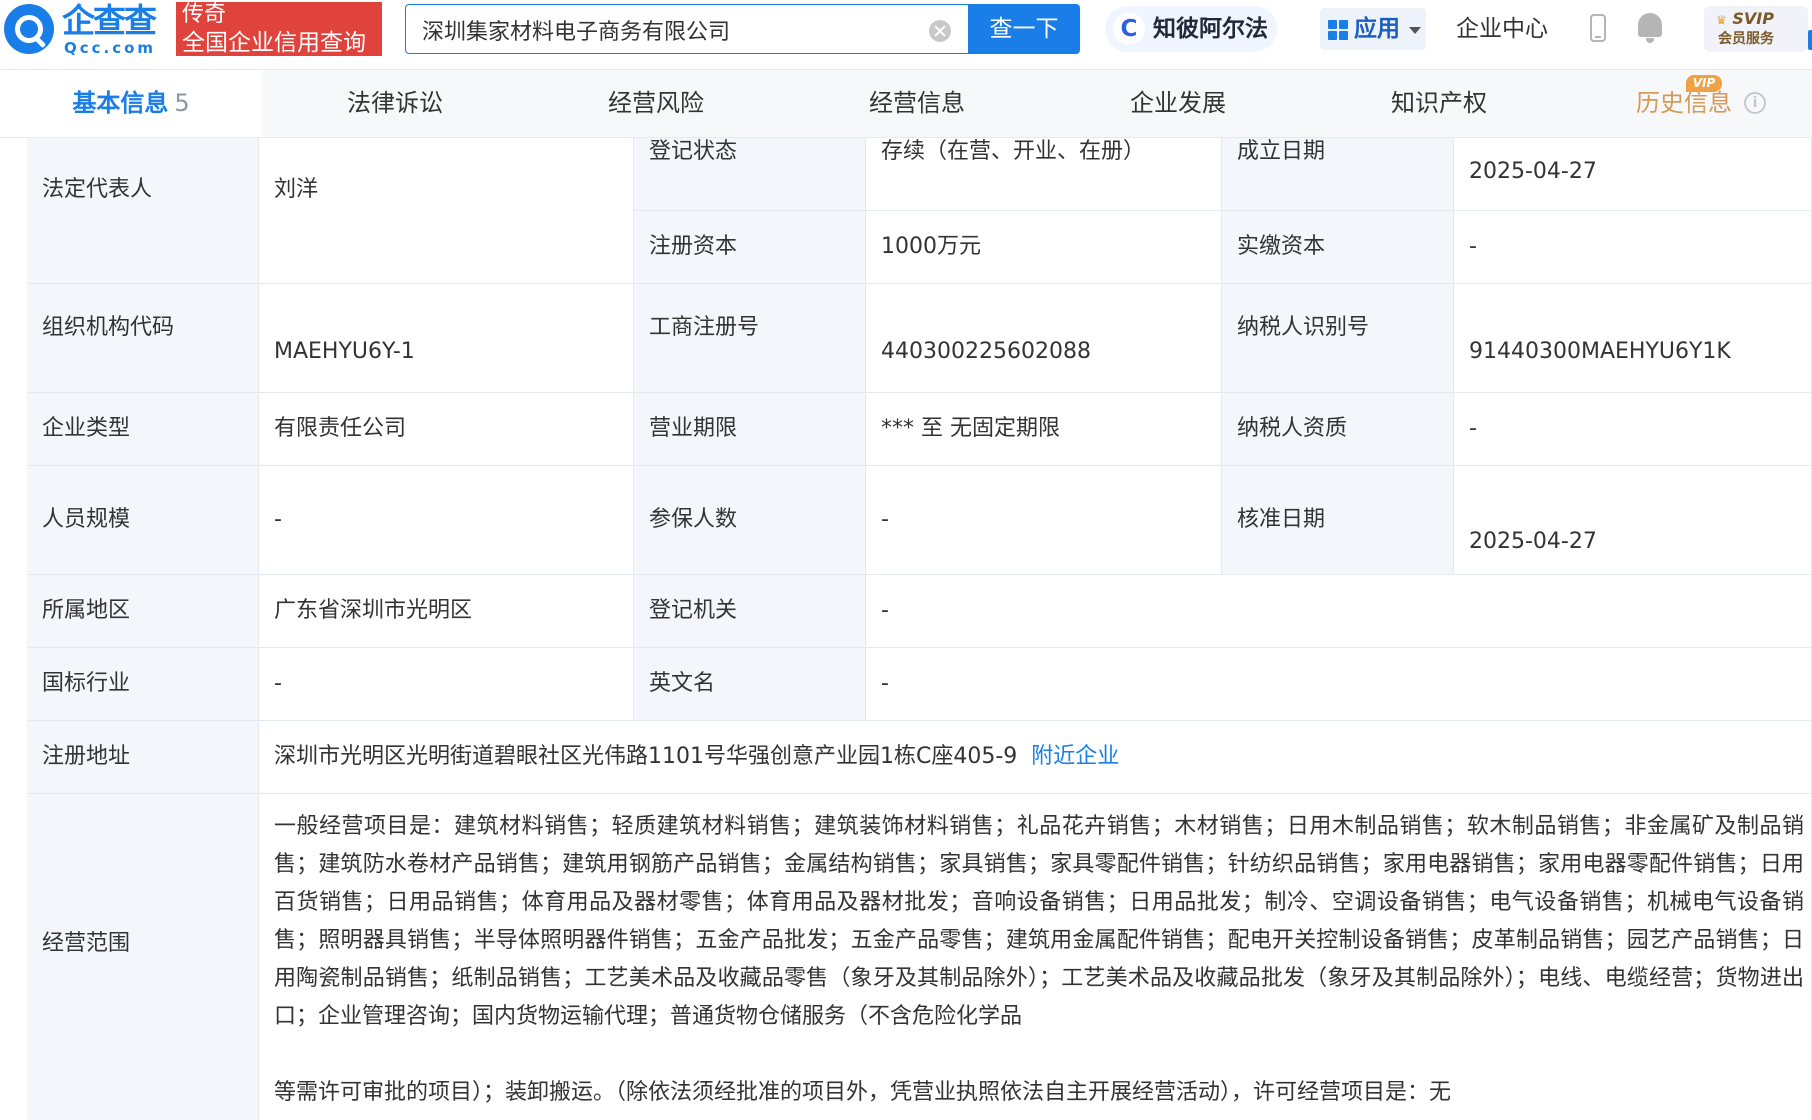 The height and width of the screenshot is (1120, 1812). Describe the element at coordinates (750, 247) in the screenshot. I see `reg-capital-label-cell: 注册资本` at that location.